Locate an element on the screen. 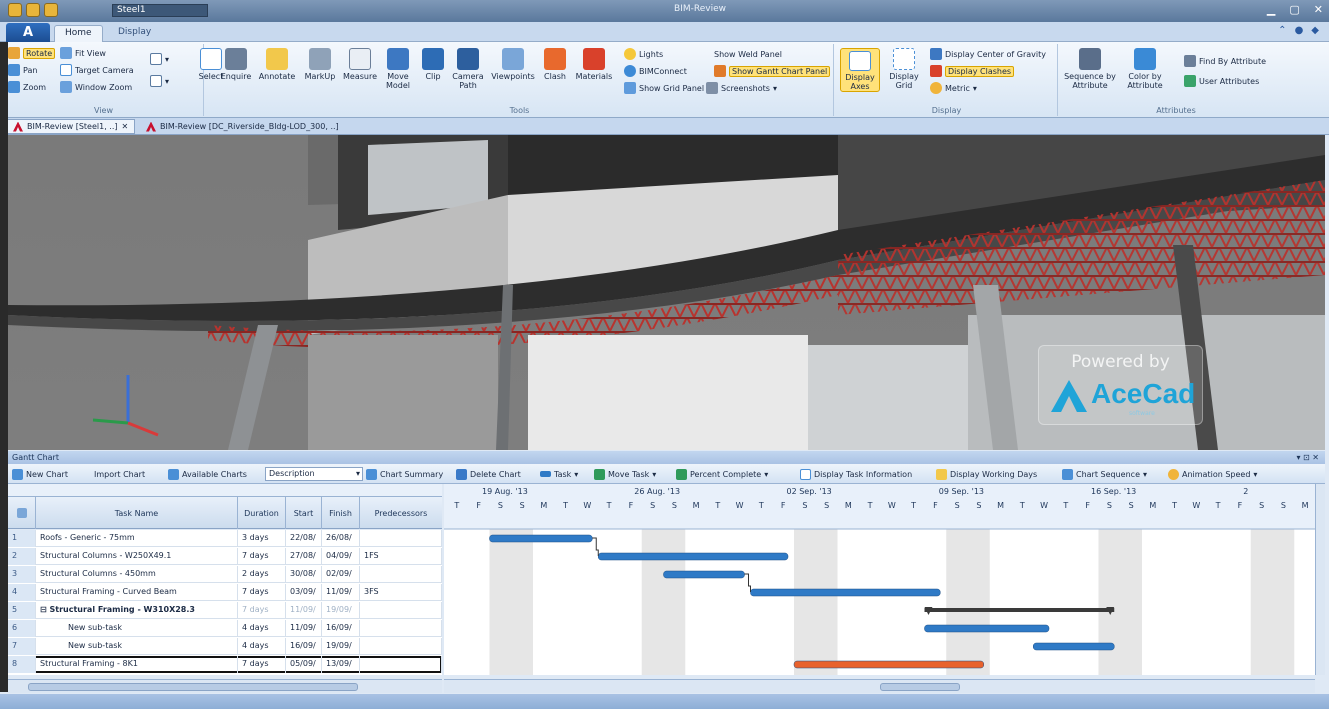  column-header-task-name: Task Name is located at coordinates (137, 513).